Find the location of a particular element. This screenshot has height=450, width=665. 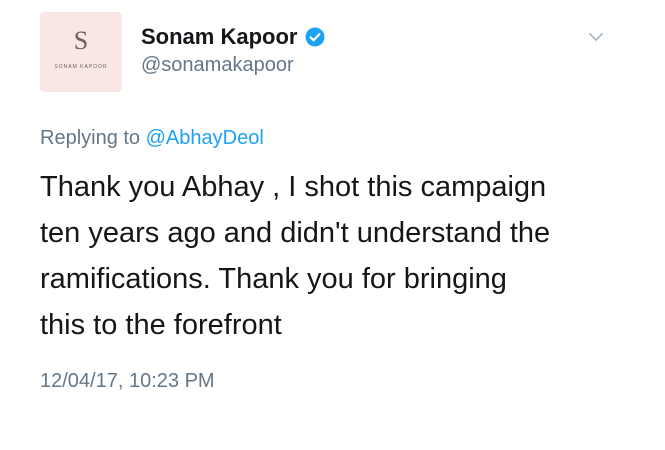

avatar: S SONAM KAPOOR is located at coordinates (81, 52).